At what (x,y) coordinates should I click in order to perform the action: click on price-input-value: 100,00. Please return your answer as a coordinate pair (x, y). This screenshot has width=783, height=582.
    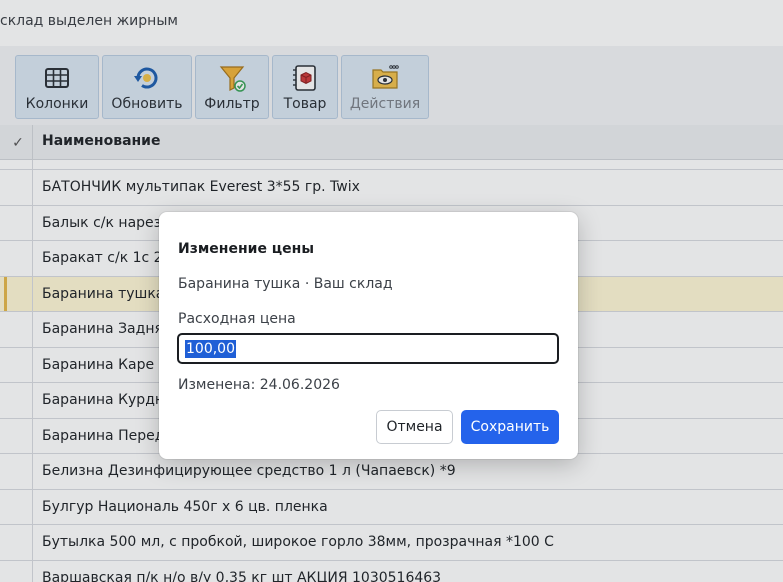
    Looking at the image, I should click on (210, 348).